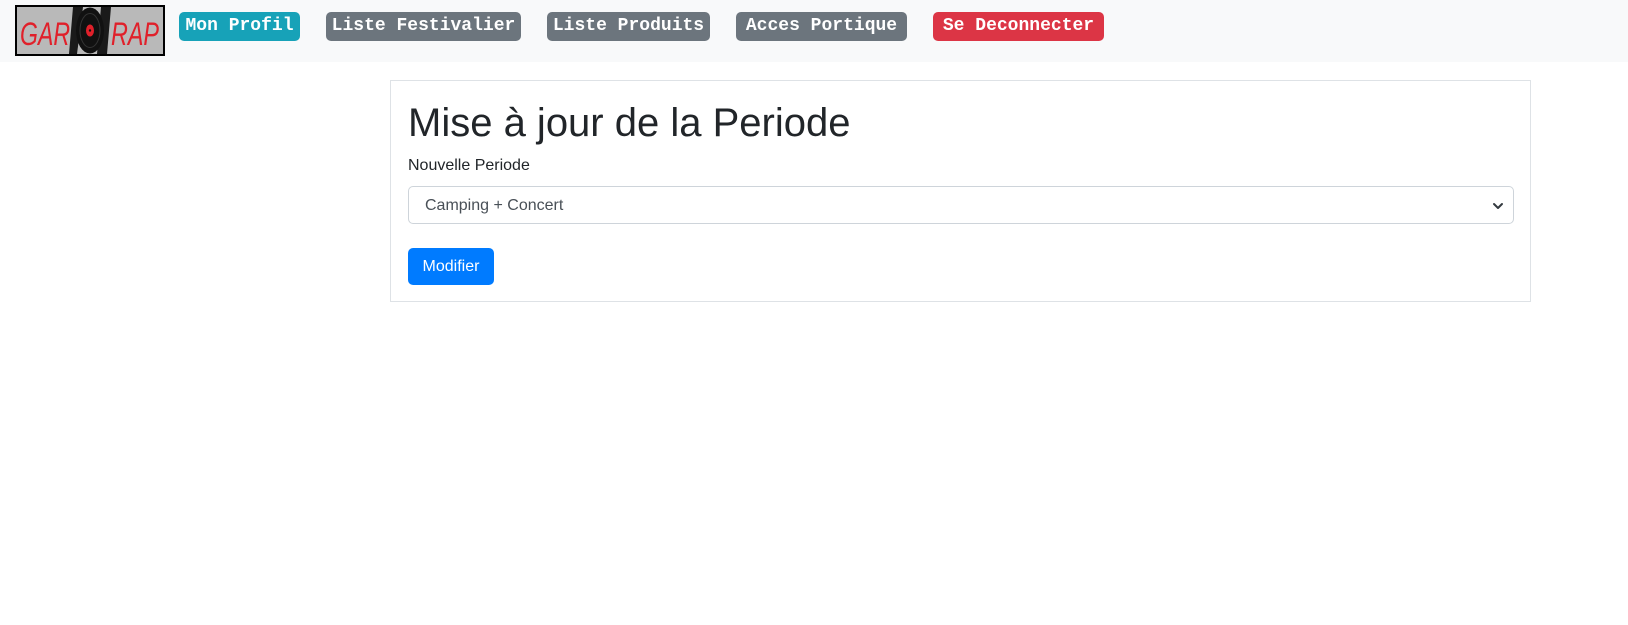 This screenshot has height=625, width=1628. I want to click on acces-portique-button: Acces Portique, so click(821, 26).